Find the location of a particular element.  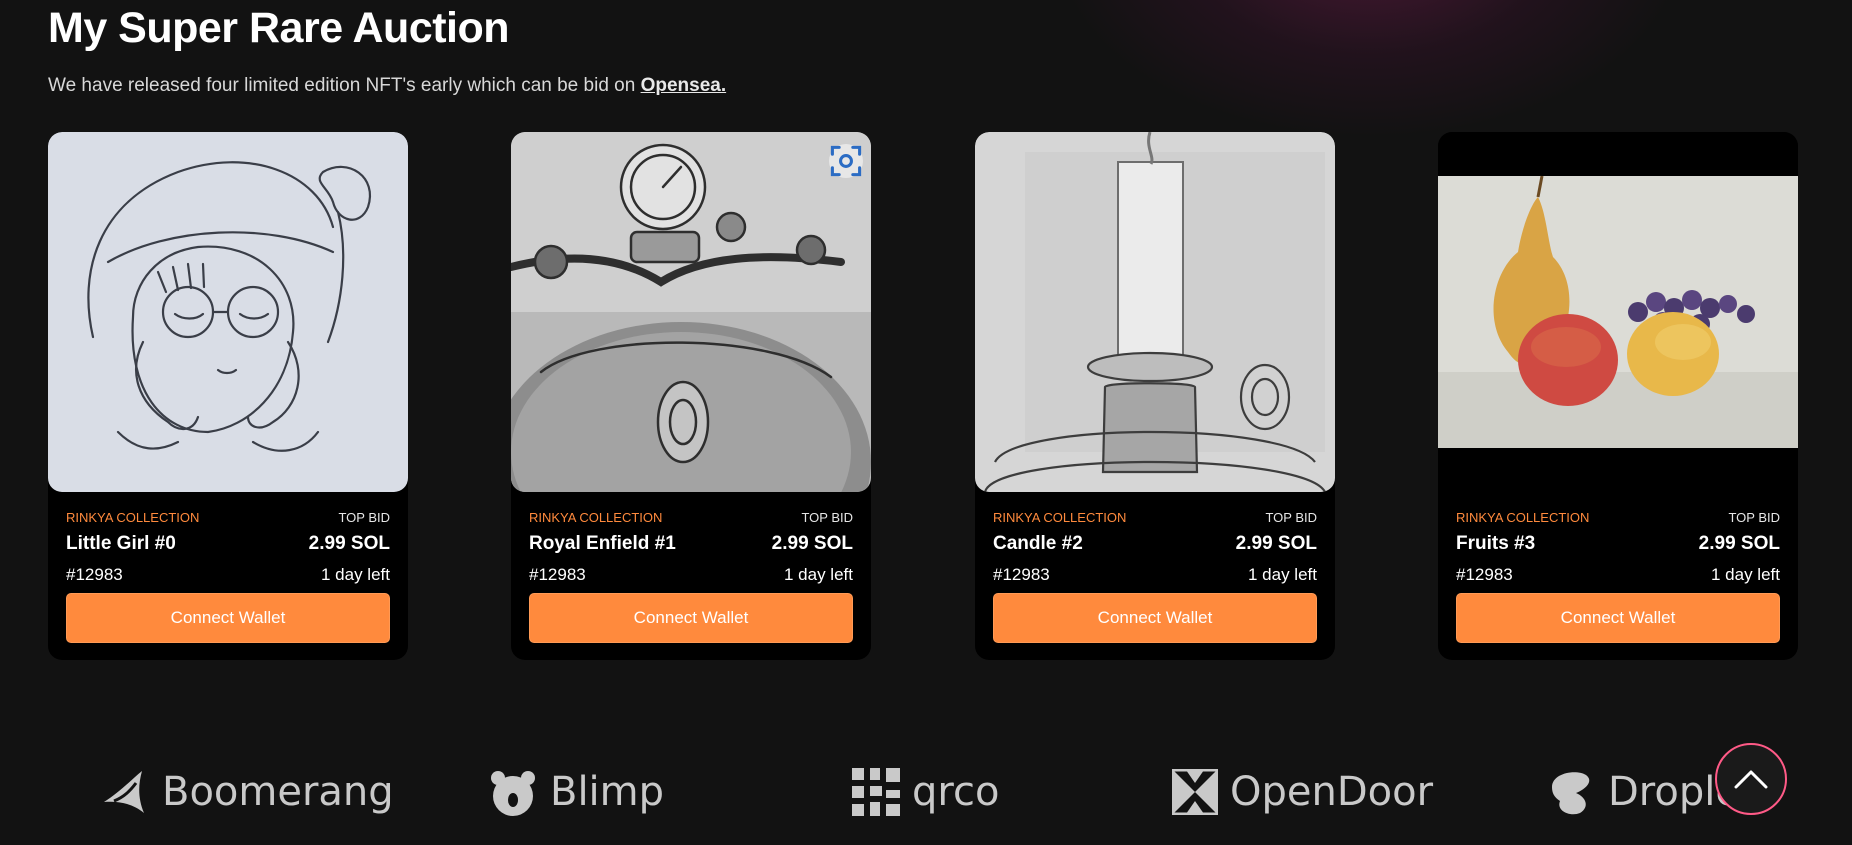

partner-logo-opendoor: OpenDoor is located at coordinates (1302, 792).